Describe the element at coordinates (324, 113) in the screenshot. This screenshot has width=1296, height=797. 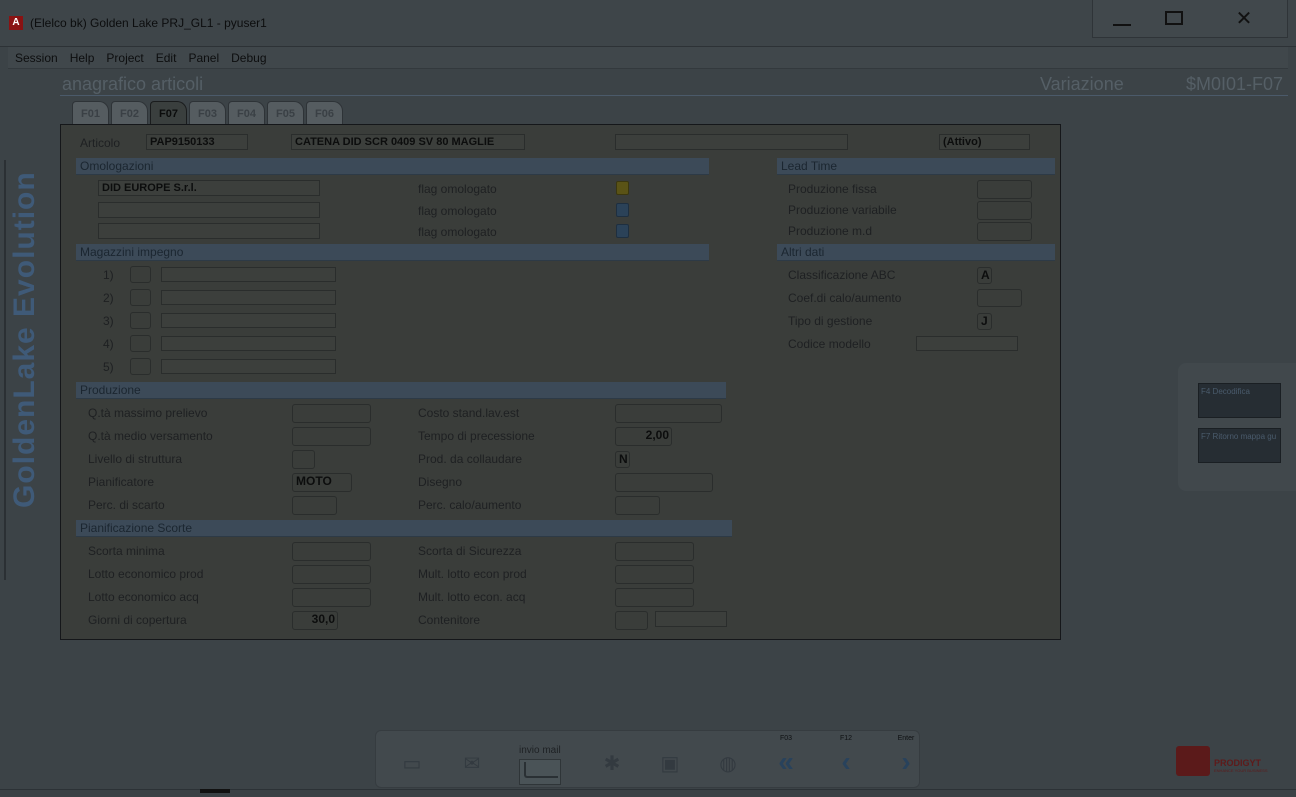
I see `tab-f06: F06` at that location.